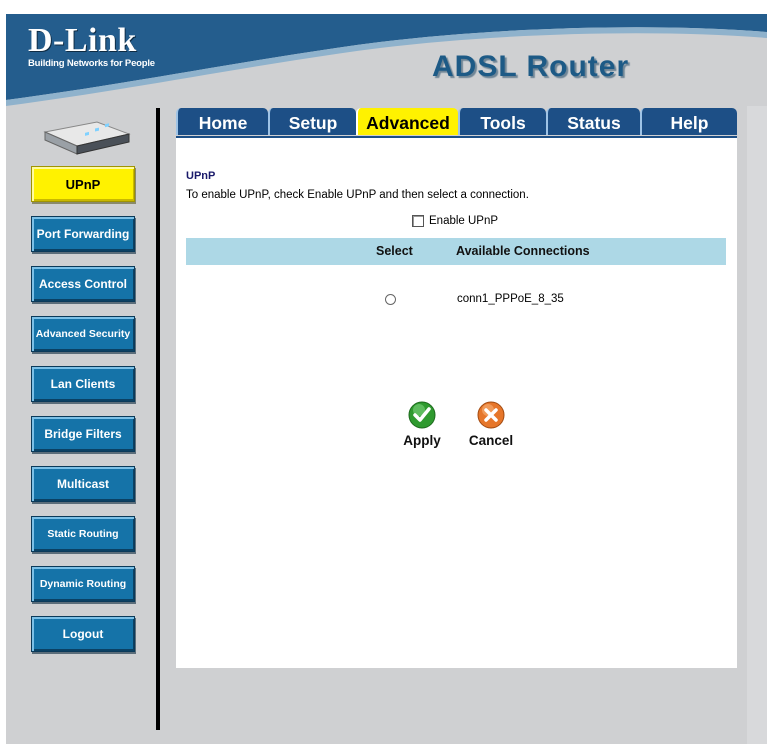 The image size is (781, 744). I want to click on sidebar-item-advanced-security: Advanced Security, so click(83, 334).